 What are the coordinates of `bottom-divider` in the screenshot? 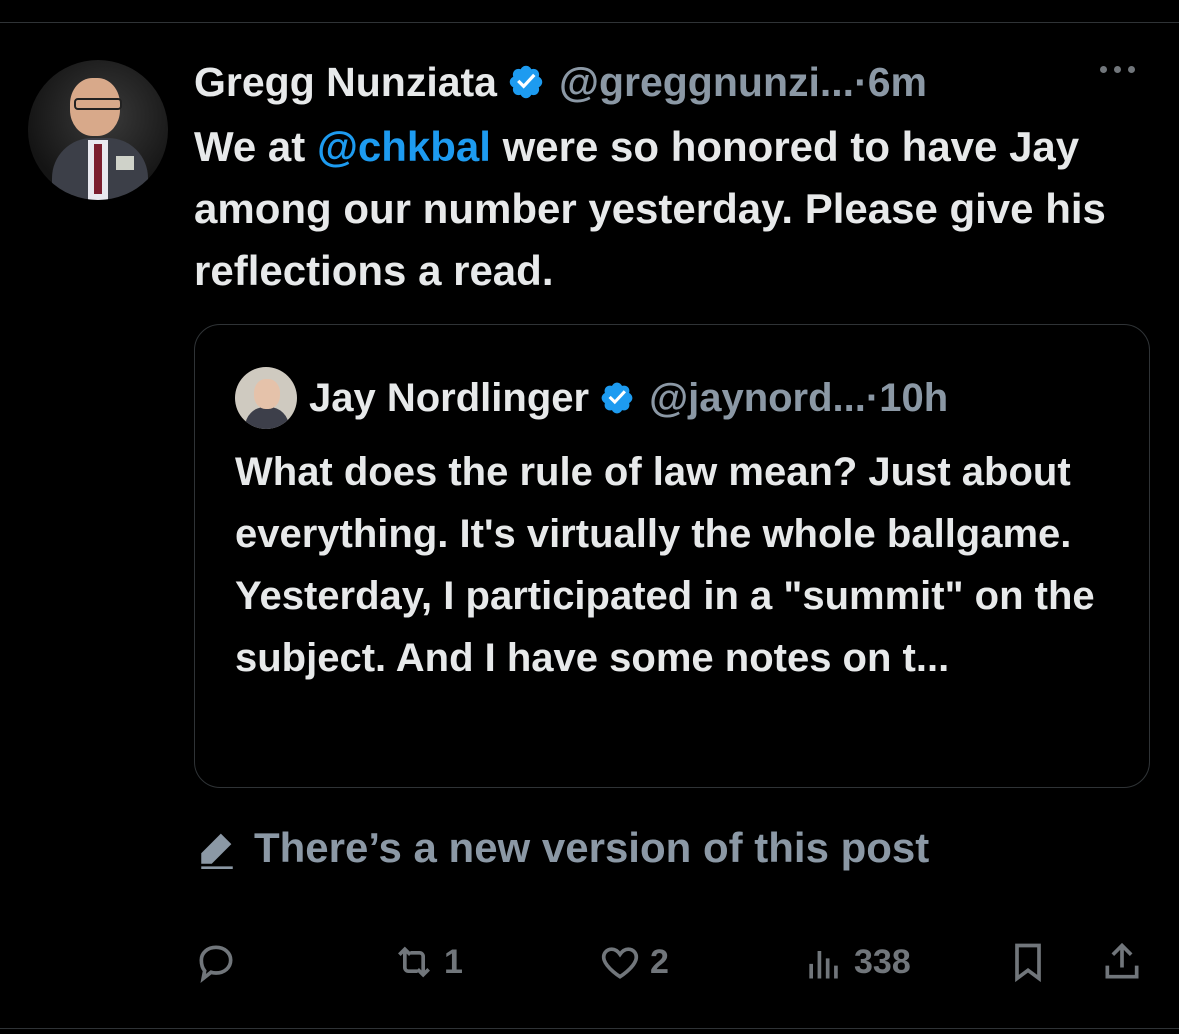 It's located at (589, 1028).